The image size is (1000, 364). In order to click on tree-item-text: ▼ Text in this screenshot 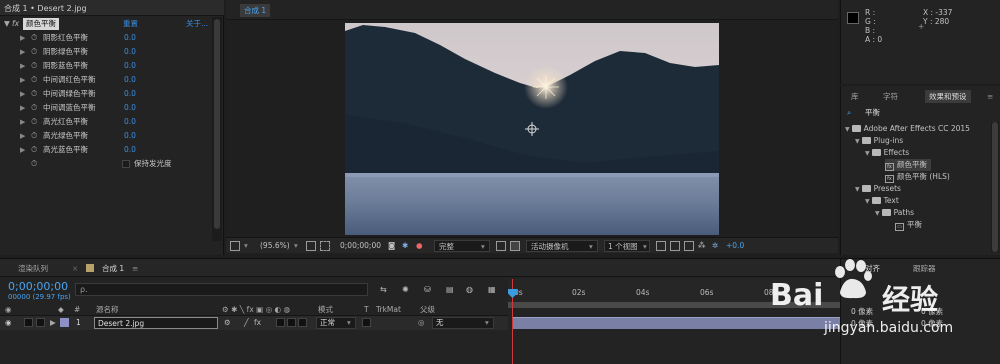, I will do `click(882, 201)`.